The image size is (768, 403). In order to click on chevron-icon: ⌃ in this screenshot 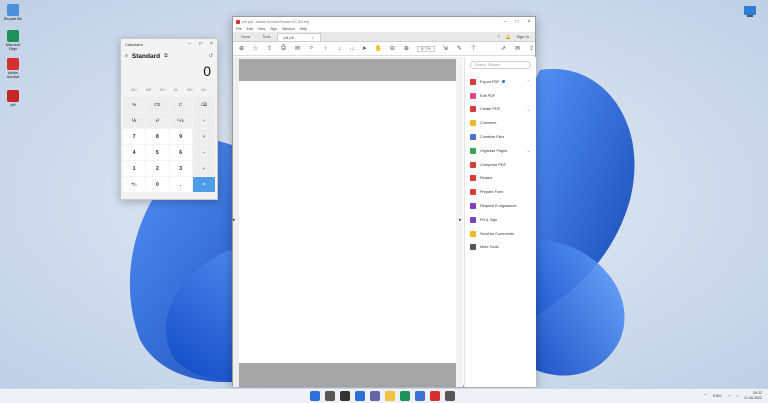, I will do `click(528, 81)`.